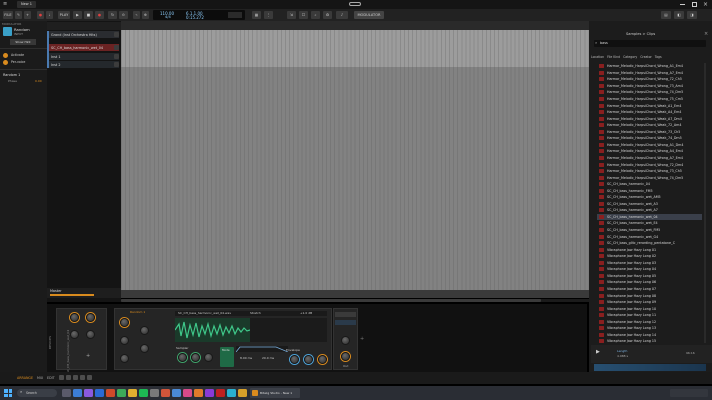 This screenshot has height=400, width=712. Describe the element at coordinates (124, 322) in the screenshot. I see `speed-mod-knob` at that location.